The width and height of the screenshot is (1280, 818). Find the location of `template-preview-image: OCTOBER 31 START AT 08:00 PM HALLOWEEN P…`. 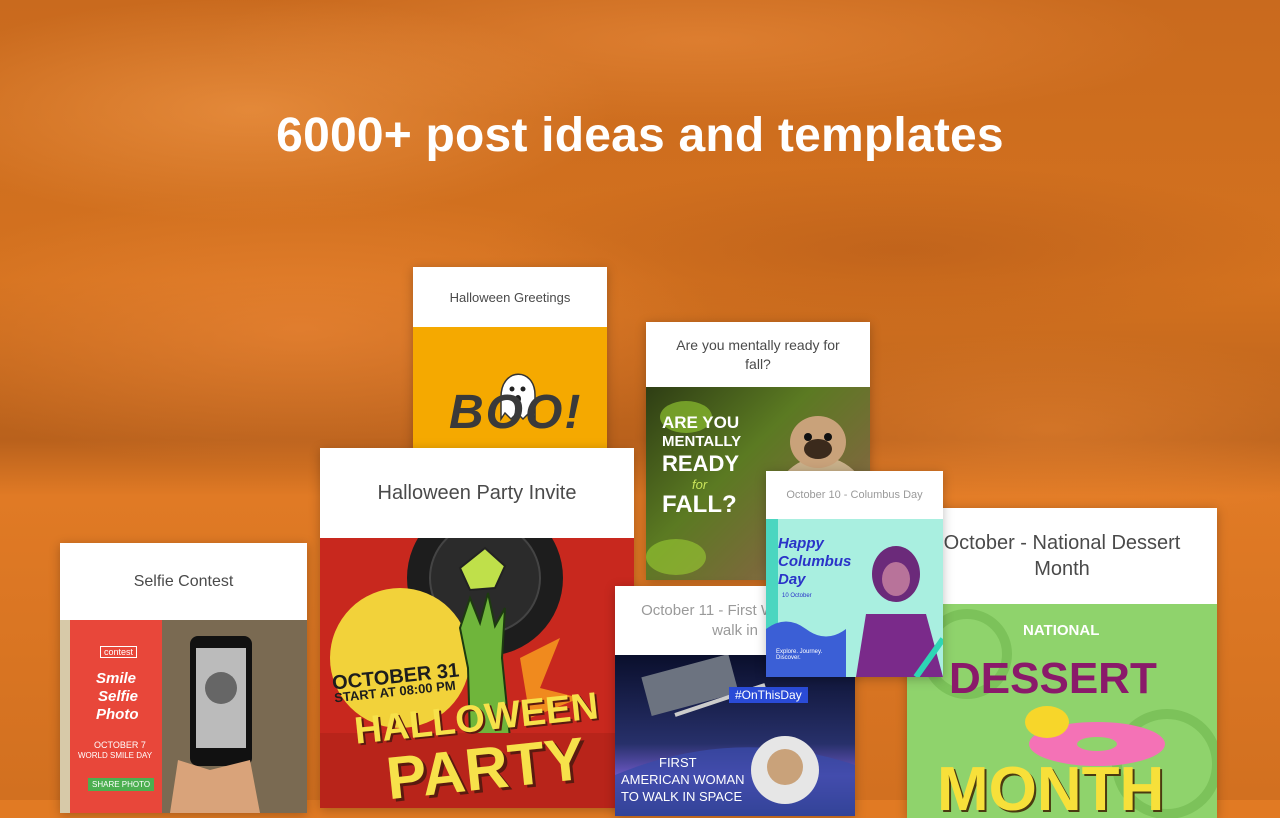

template-preview-image: OCTOBER 31 START AT 08:00 PM HALLOWEEN P… is located at coordinates (477, 673).